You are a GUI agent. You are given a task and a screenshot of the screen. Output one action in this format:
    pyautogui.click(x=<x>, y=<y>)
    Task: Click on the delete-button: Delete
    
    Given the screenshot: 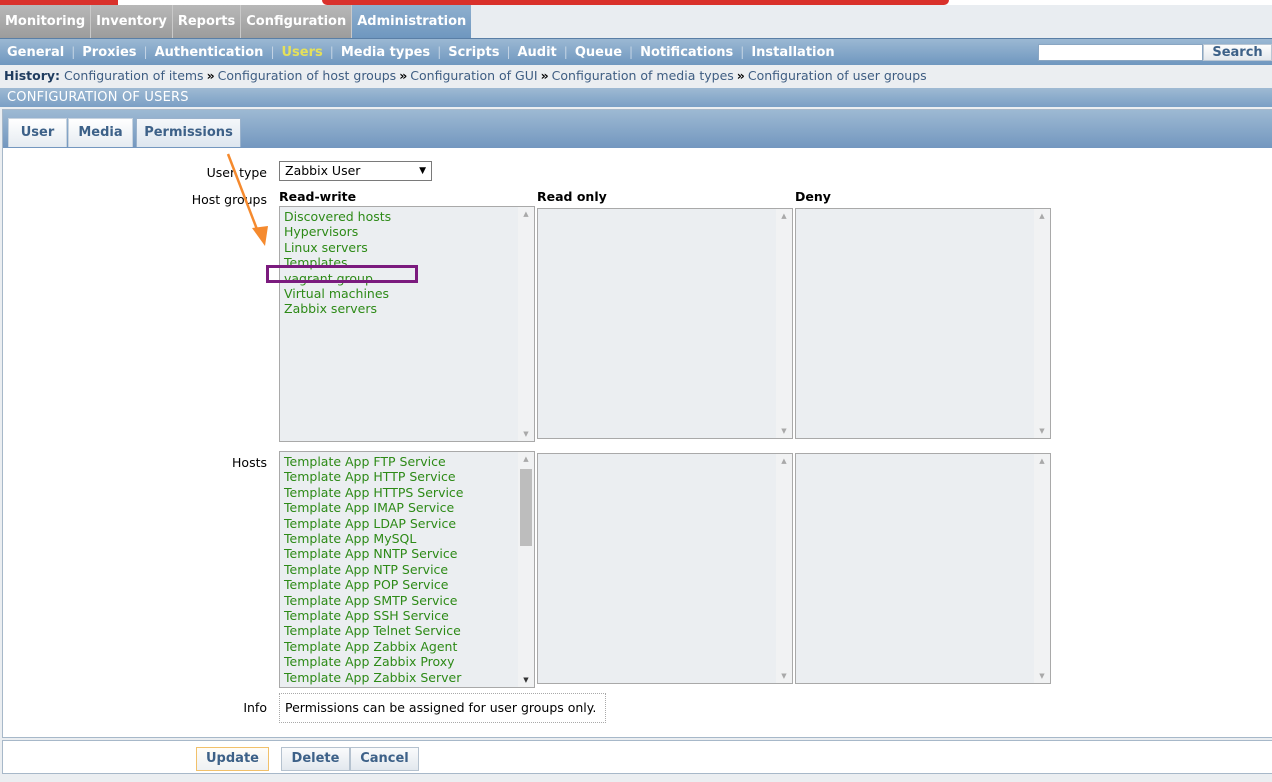 What is the action you would take?
    pyautogui.click(x=315, y=759)
    